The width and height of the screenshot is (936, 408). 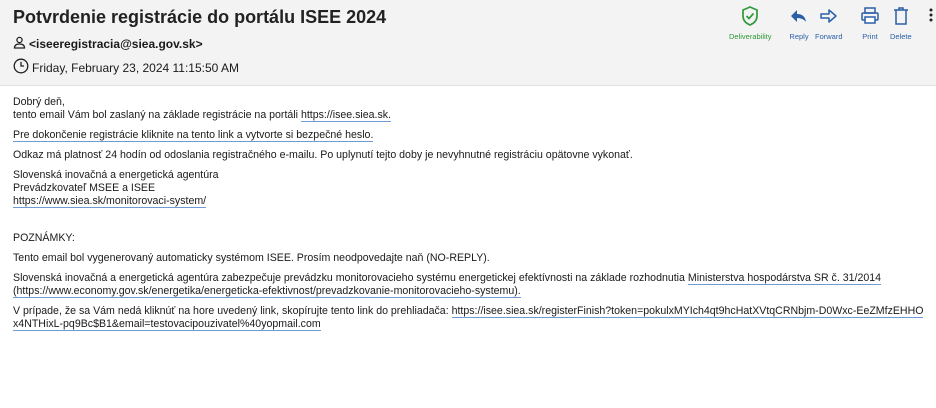 What do you see at coordinates (346, 115) in the screenshot?
I see `portal-link: https://isee.siea.sk.` at bounding box center [346, 115].